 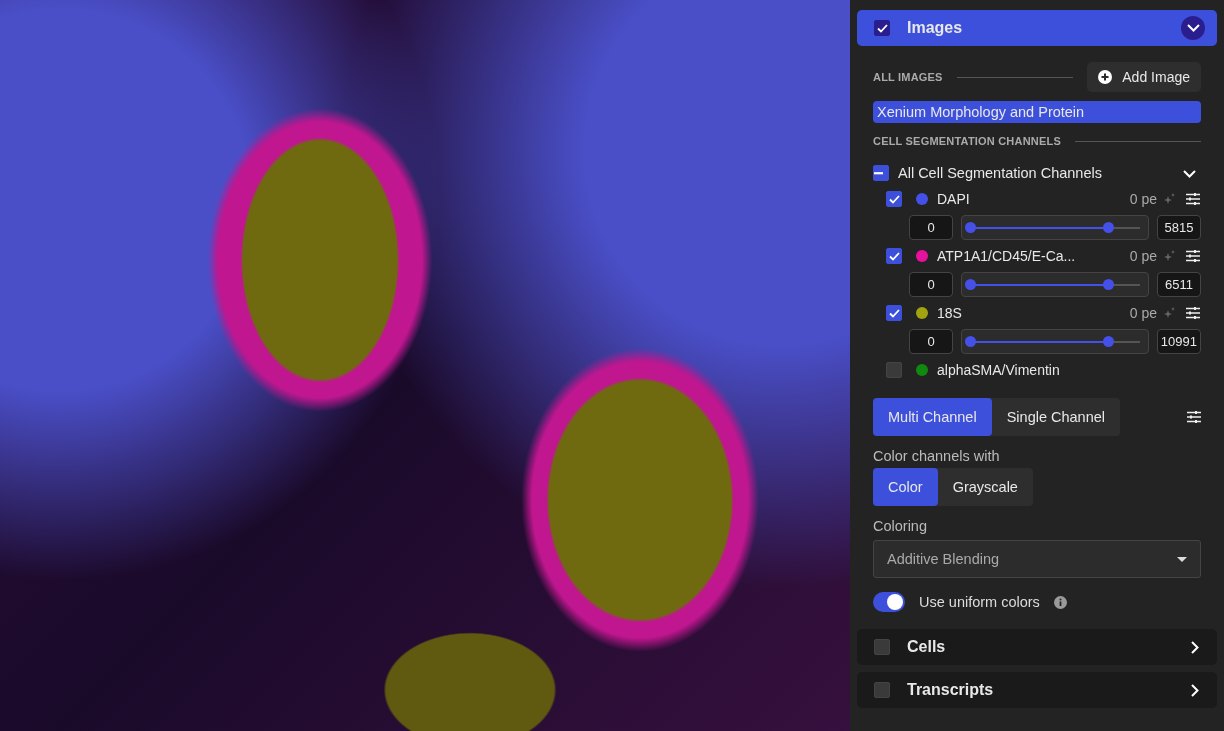 What do you see at coordinates (935, 28) in the screenshot?
I see `layer-title: Images` at bounding box center [935, 28].